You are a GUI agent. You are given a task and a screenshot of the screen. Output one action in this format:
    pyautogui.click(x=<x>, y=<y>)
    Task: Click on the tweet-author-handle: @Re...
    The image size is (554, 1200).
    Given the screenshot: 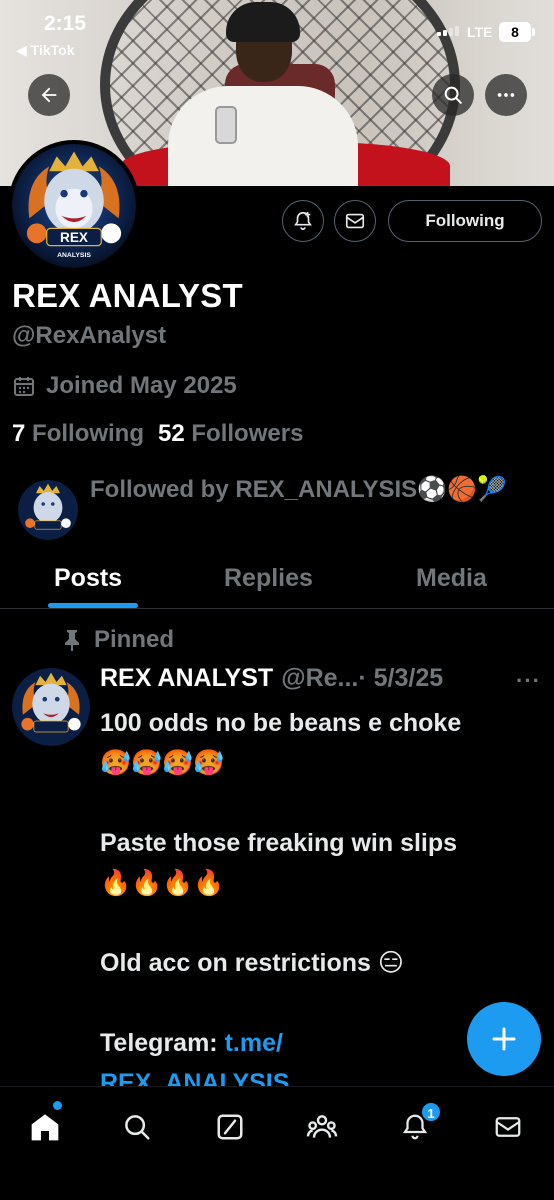 What is the action you would take?
    pyautogui.click(x=319, y=678)
    